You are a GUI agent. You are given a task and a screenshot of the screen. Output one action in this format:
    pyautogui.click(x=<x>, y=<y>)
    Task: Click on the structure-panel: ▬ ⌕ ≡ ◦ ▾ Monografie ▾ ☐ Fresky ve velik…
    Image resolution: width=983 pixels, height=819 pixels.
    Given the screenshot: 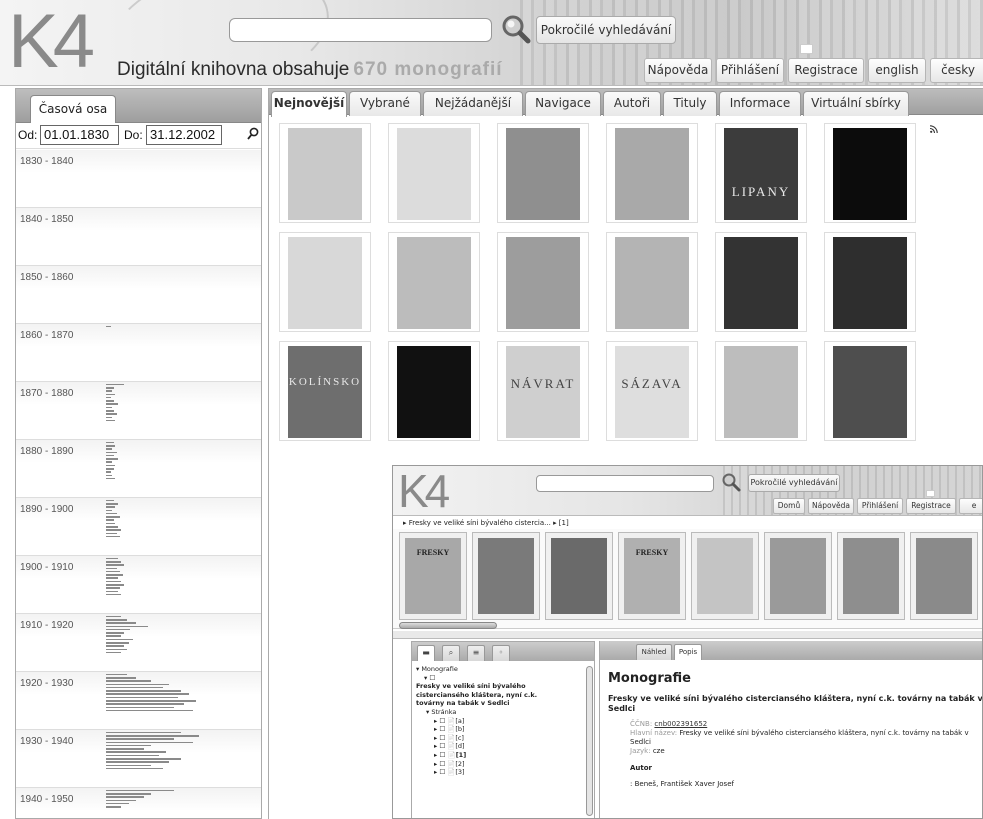 What is the action you would take?
    pyautogui.click(x=503, y=729)
    